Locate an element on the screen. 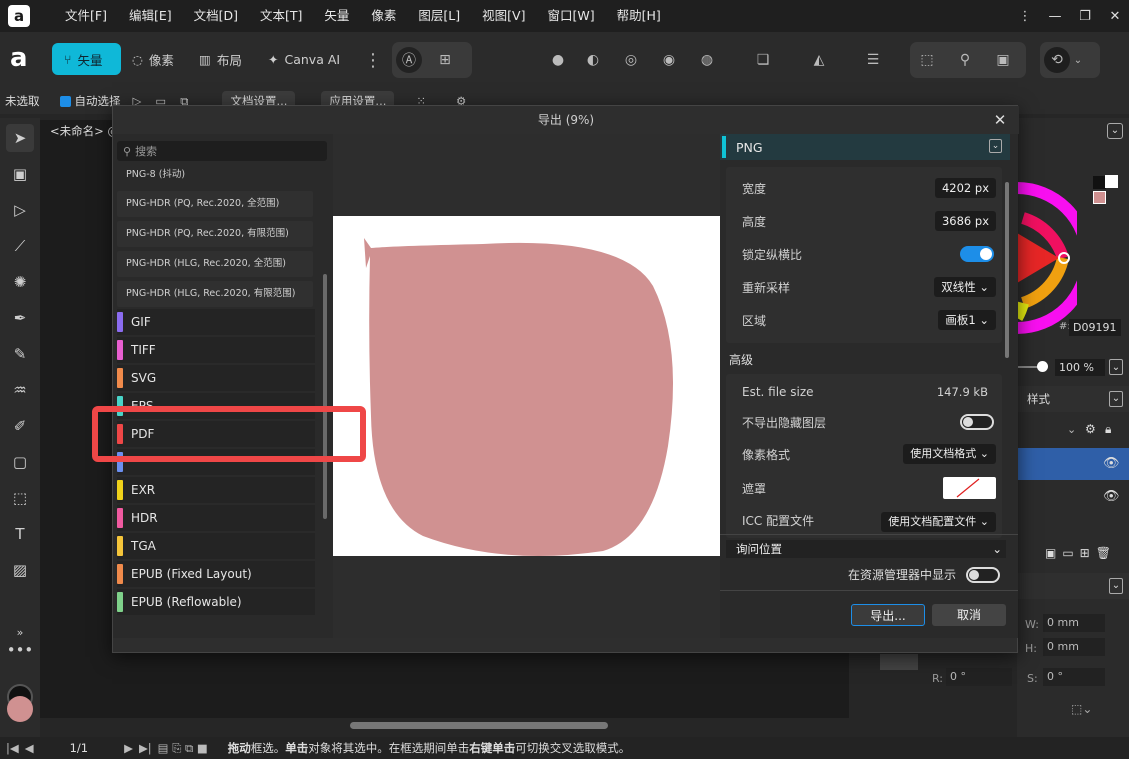 The image size is (1129, 759). grid-icon: ⊞ is located at coordinates (445, 60).